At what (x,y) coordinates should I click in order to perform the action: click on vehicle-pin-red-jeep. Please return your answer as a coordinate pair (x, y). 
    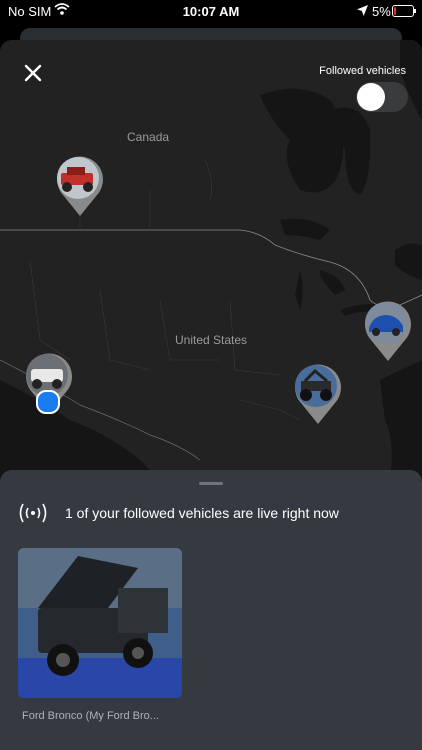
    Looking at the image, I should click on (80, 186).